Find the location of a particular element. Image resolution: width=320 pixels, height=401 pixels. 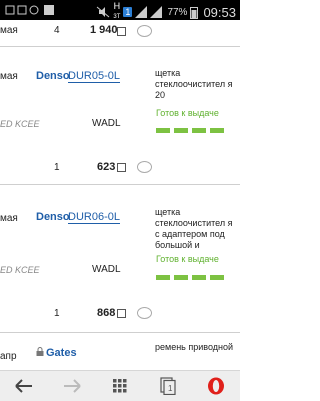

order-part-link: DUR05-0L is located at coordinates (94, 76).